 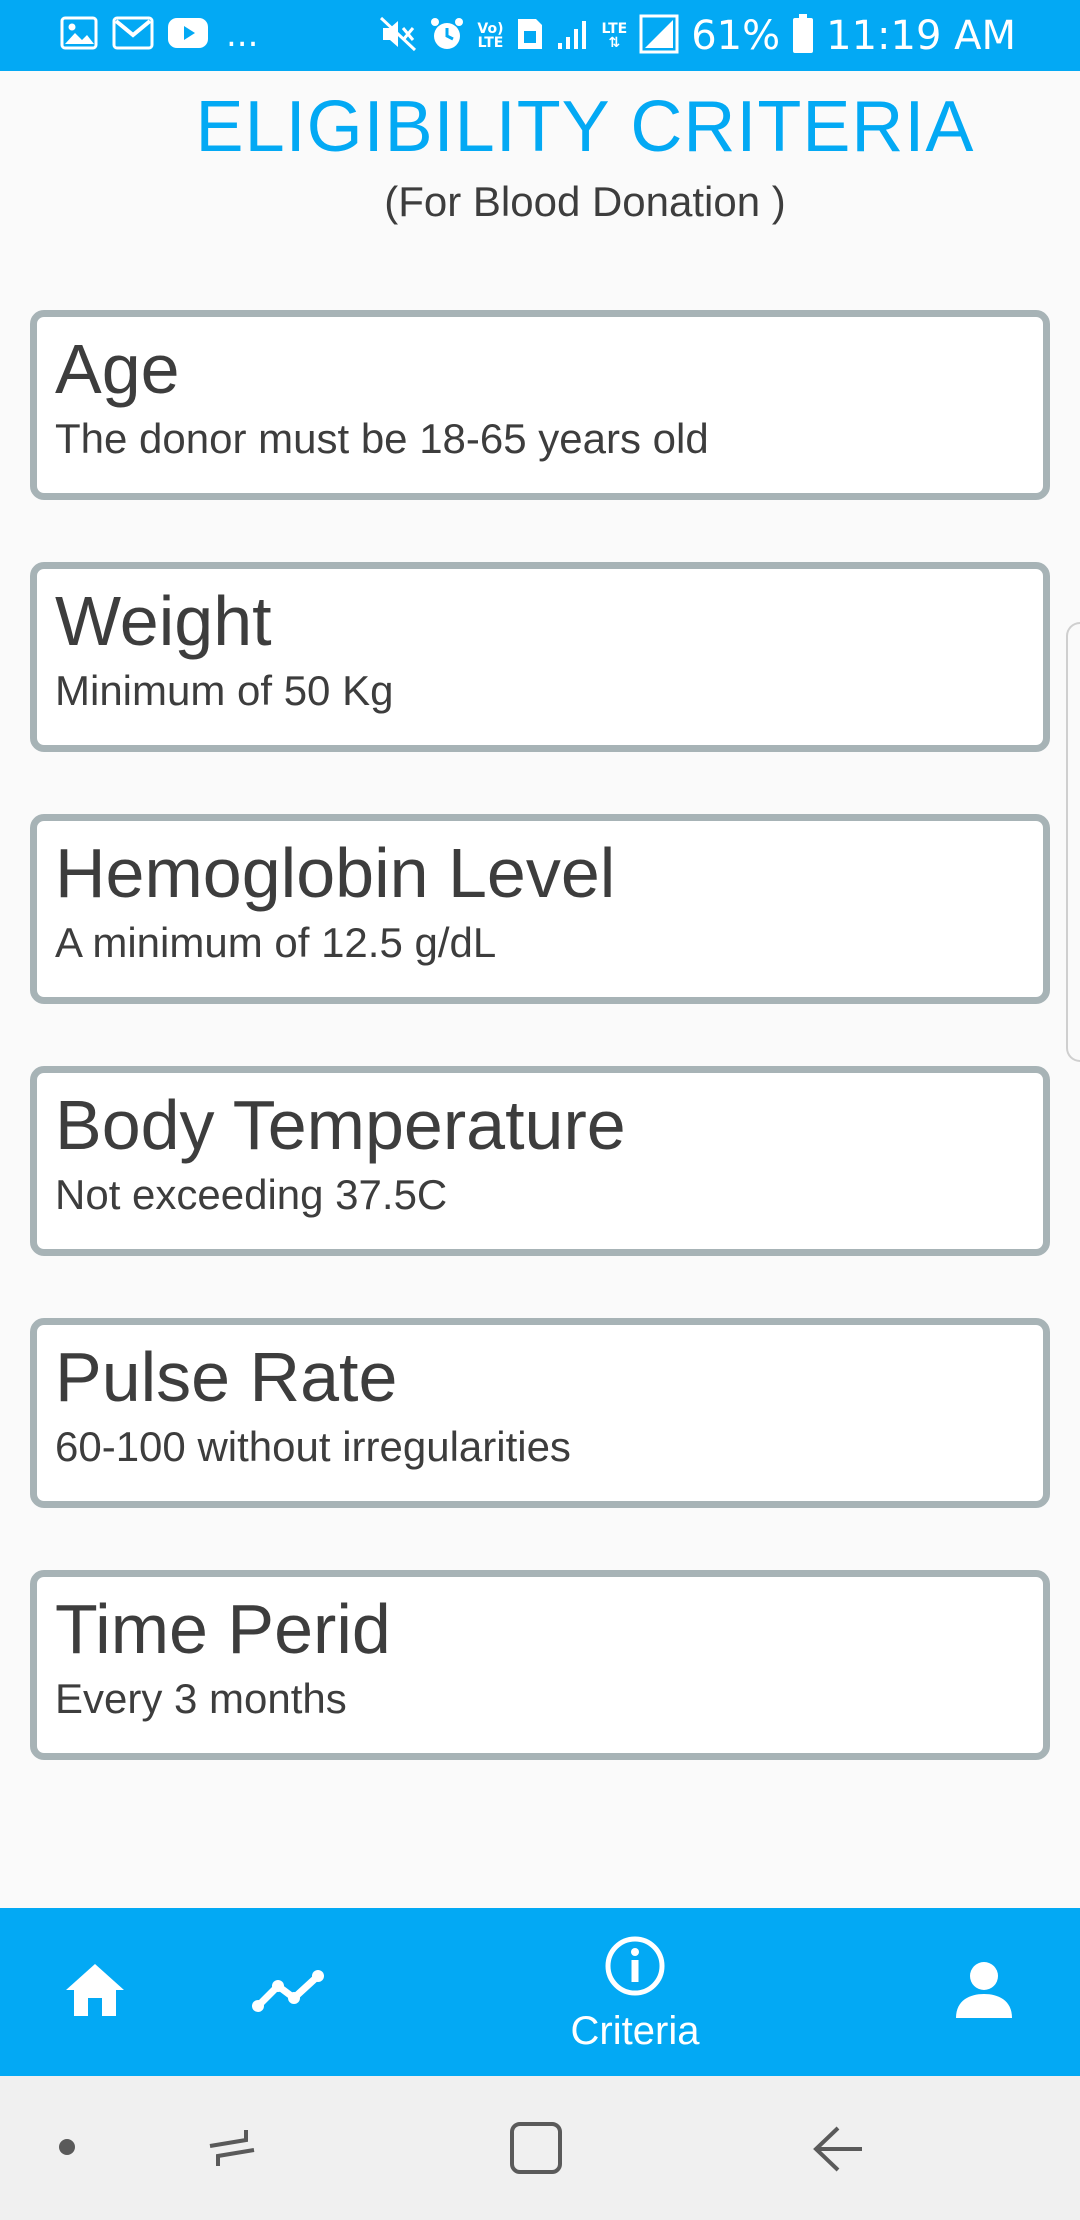 I want to click on home-button-icon, so click(x=536, y=2150).